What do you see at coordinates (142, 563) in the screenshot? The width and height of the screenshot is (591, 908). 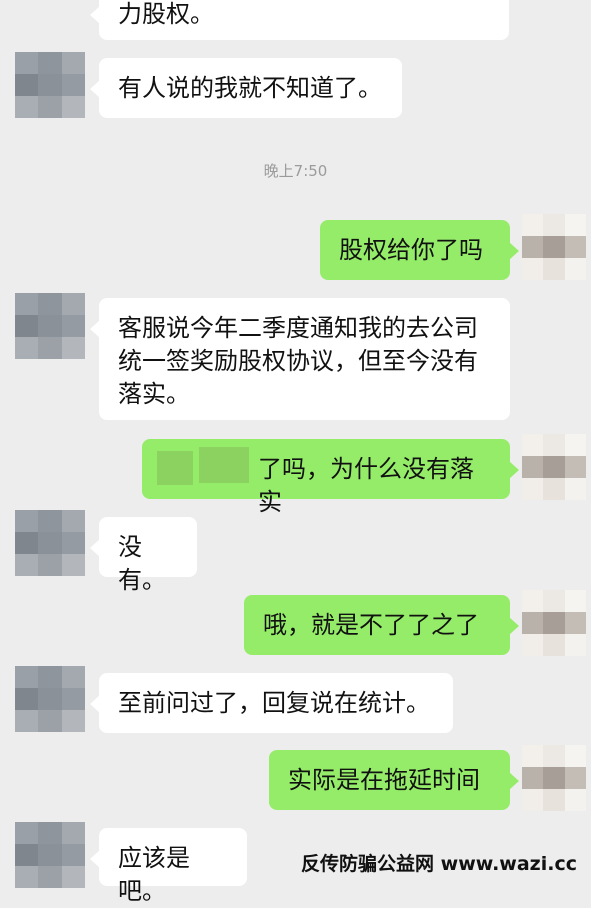 I see `message-text: 没有。` at bounding box center [142, 563].